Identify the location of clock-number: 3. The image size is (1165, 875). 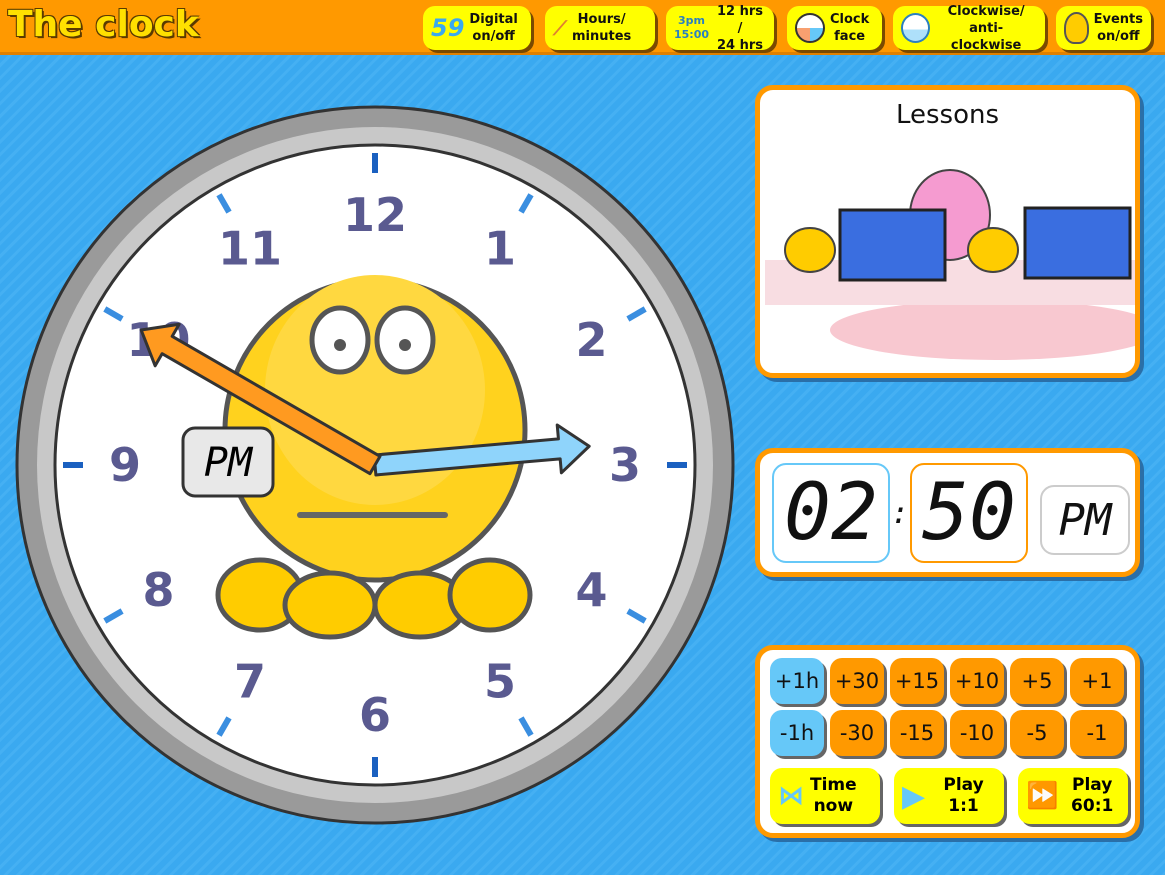
(625, 465).